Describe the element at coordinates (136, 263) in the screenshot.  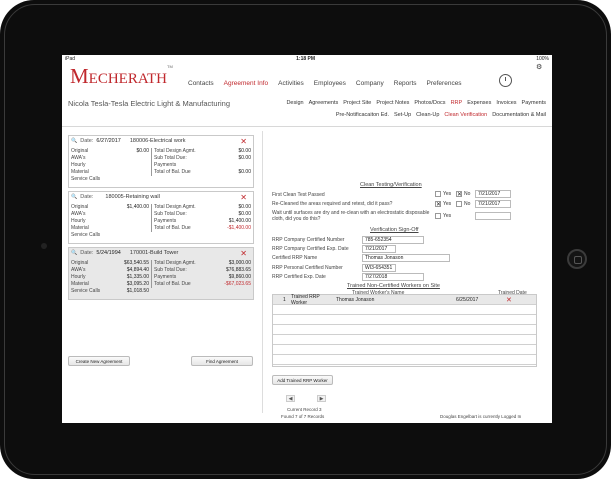
I see `amount-value: $63,540.55` at that location.